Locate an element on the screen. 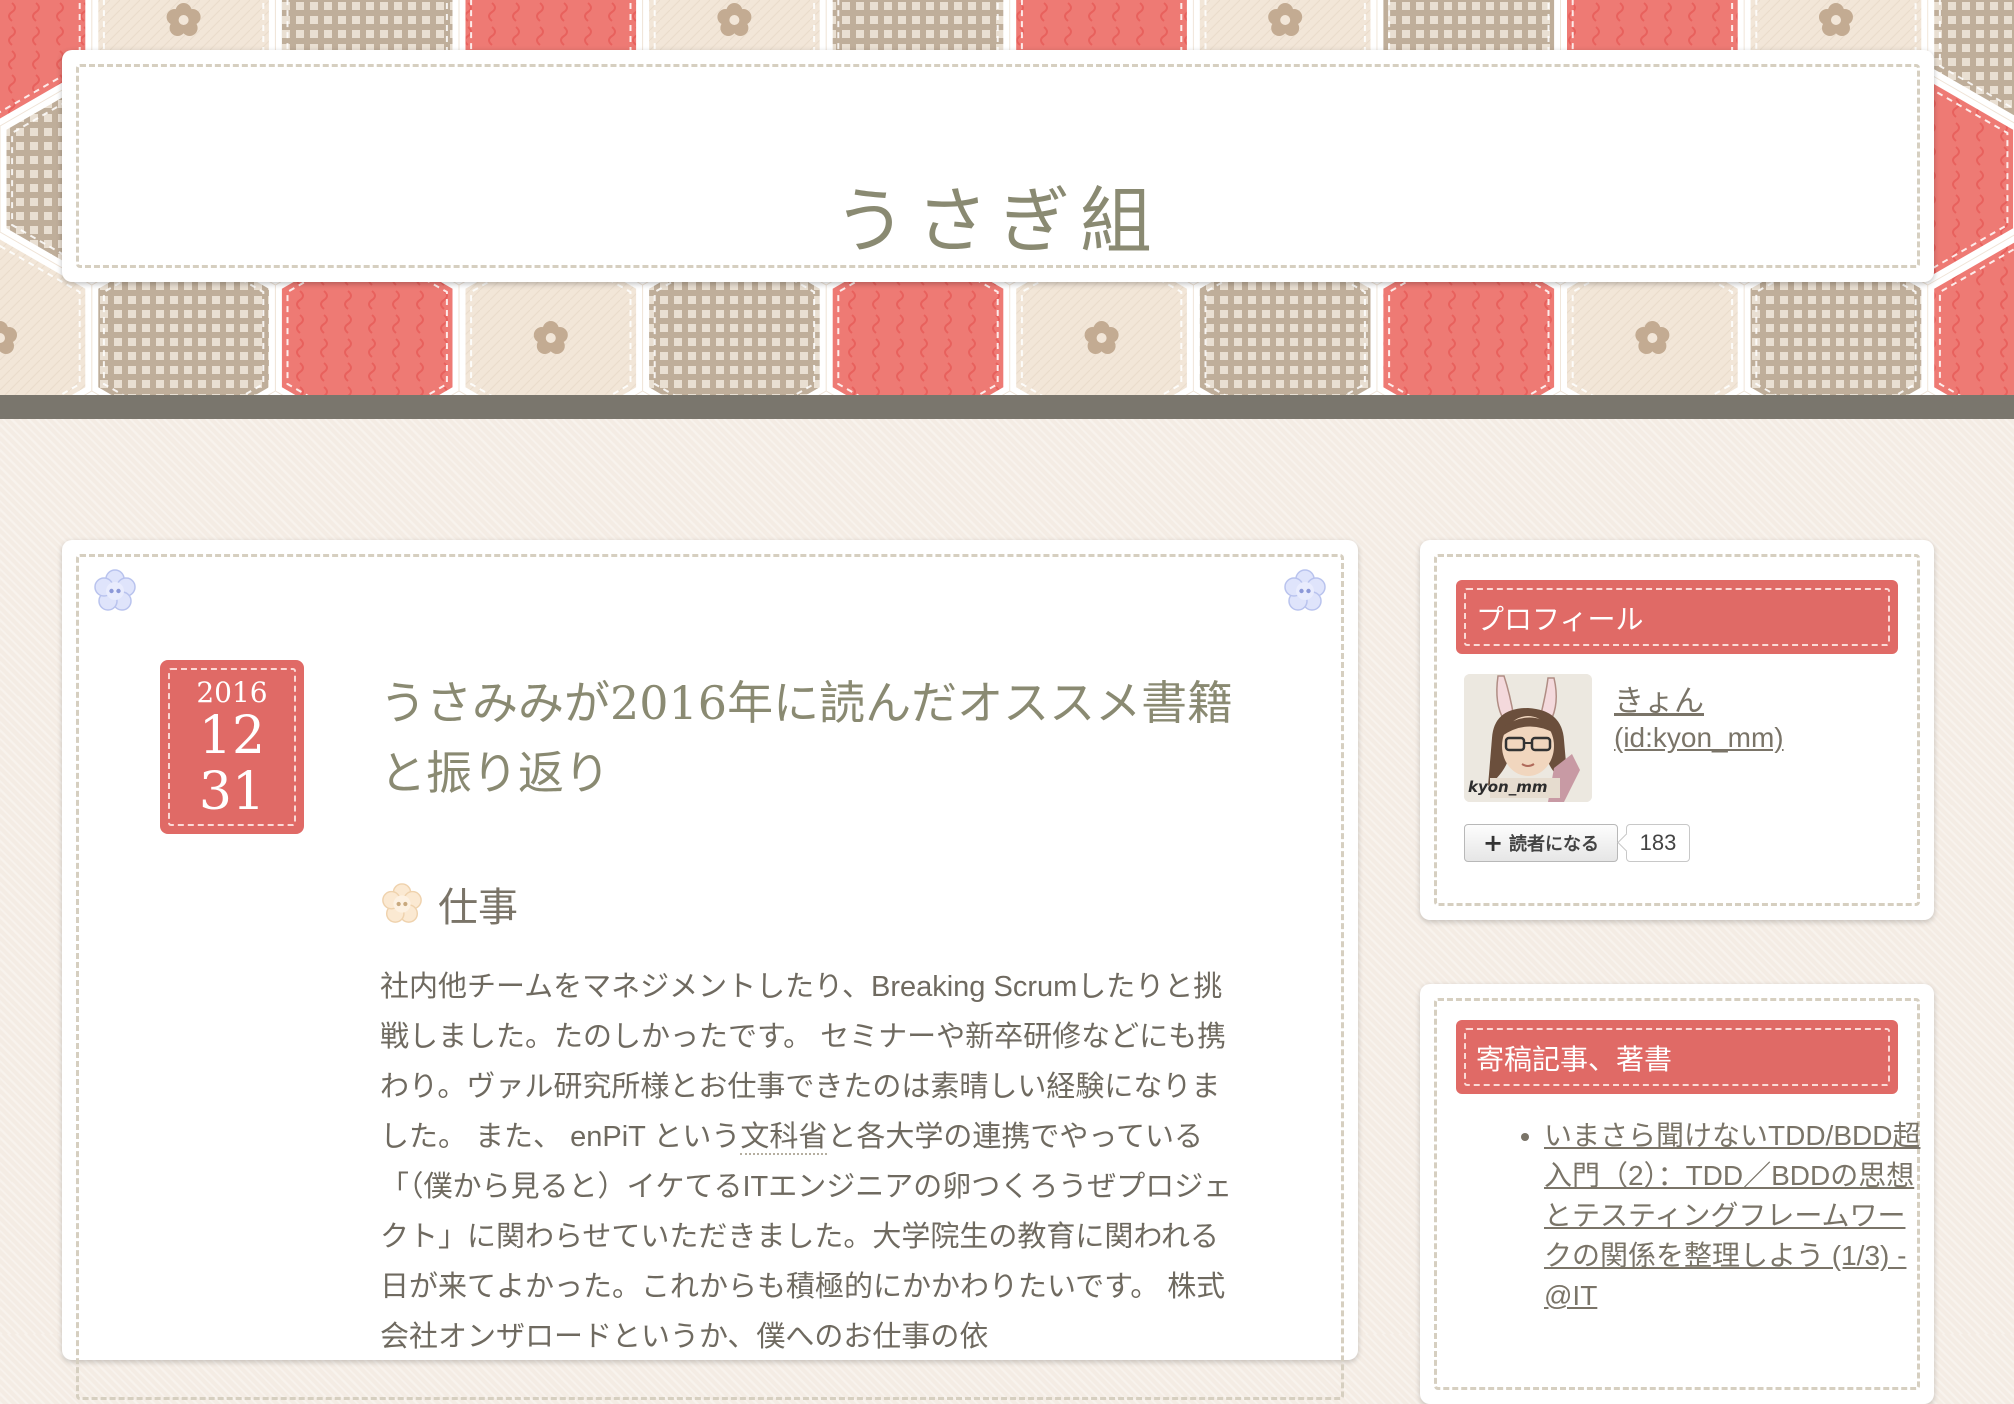 The height and width of the screenshot is (1404, 2014). entry-date-badge: 2016 12 31 is located at coordinates (232, 747).